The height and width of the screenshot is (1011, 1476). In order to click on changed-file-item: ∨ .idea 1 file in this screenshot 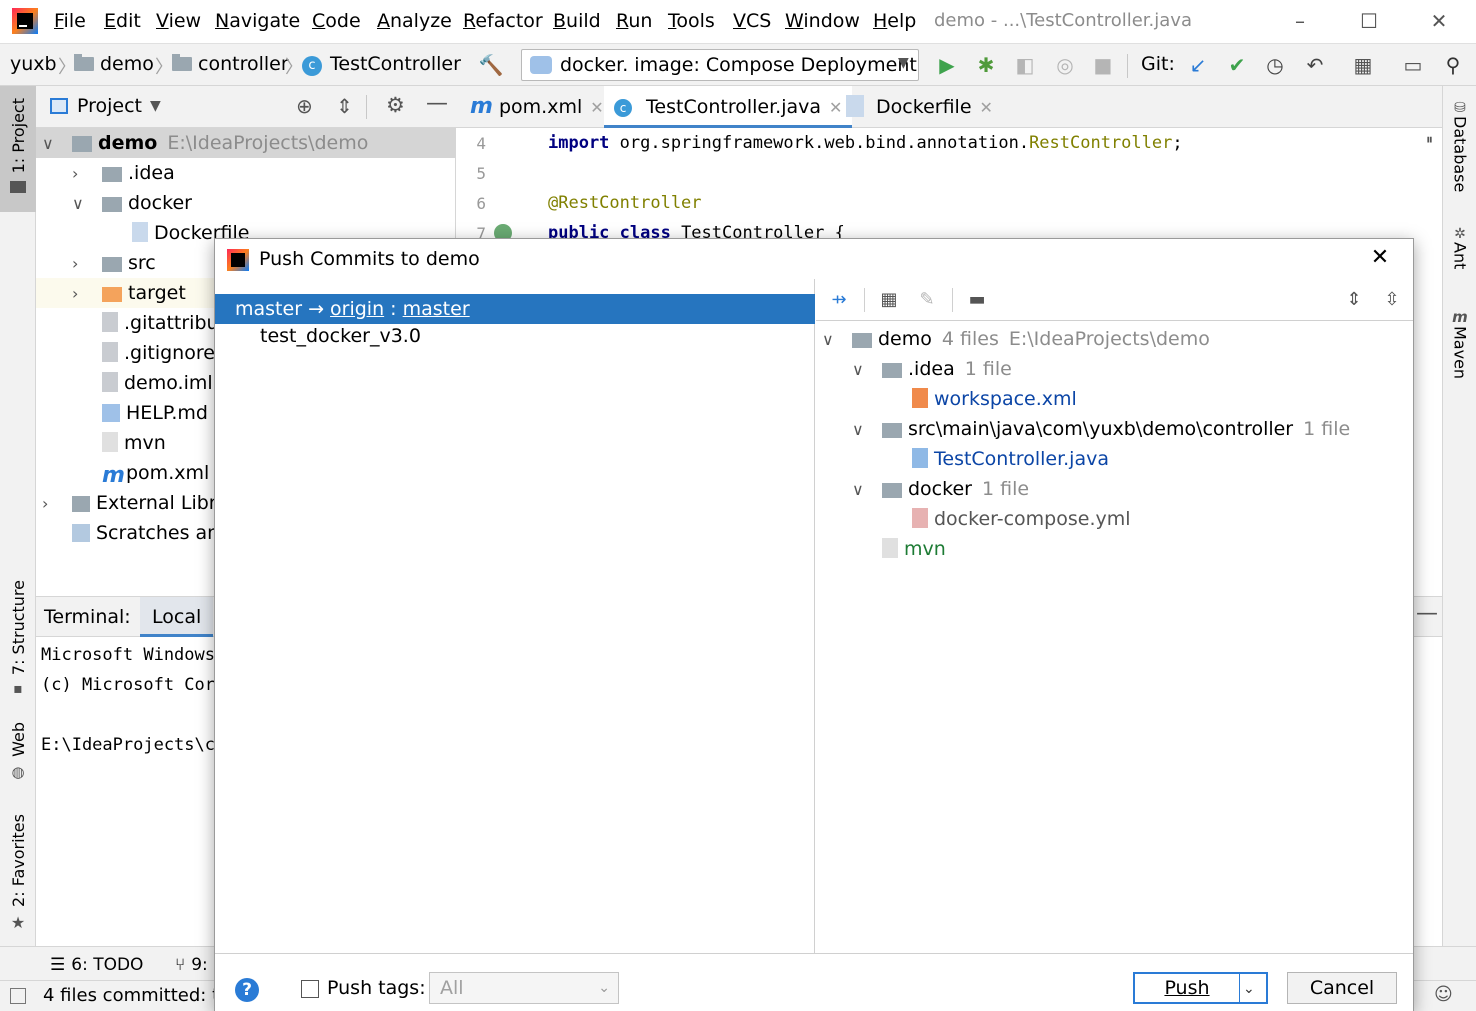, I will do `click(1114, 369)`.